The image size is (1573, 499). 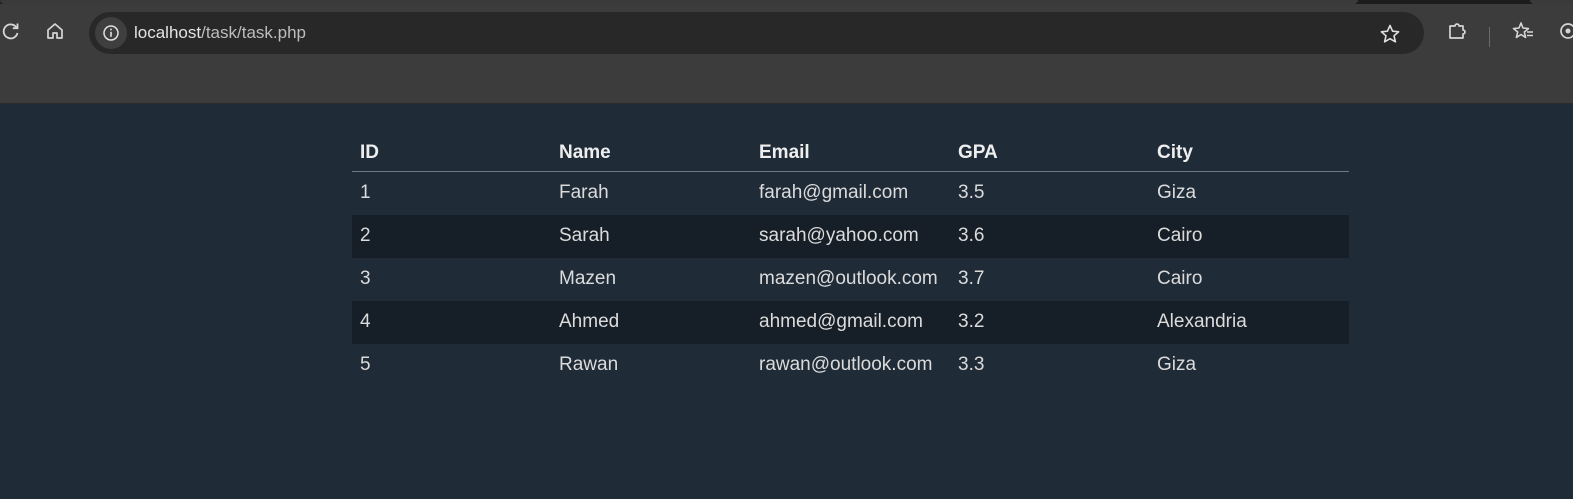 I want to click on table-row: 3 Mazen mazen@outlook.com 3.7 Cairo, so click(x=850, y=279).